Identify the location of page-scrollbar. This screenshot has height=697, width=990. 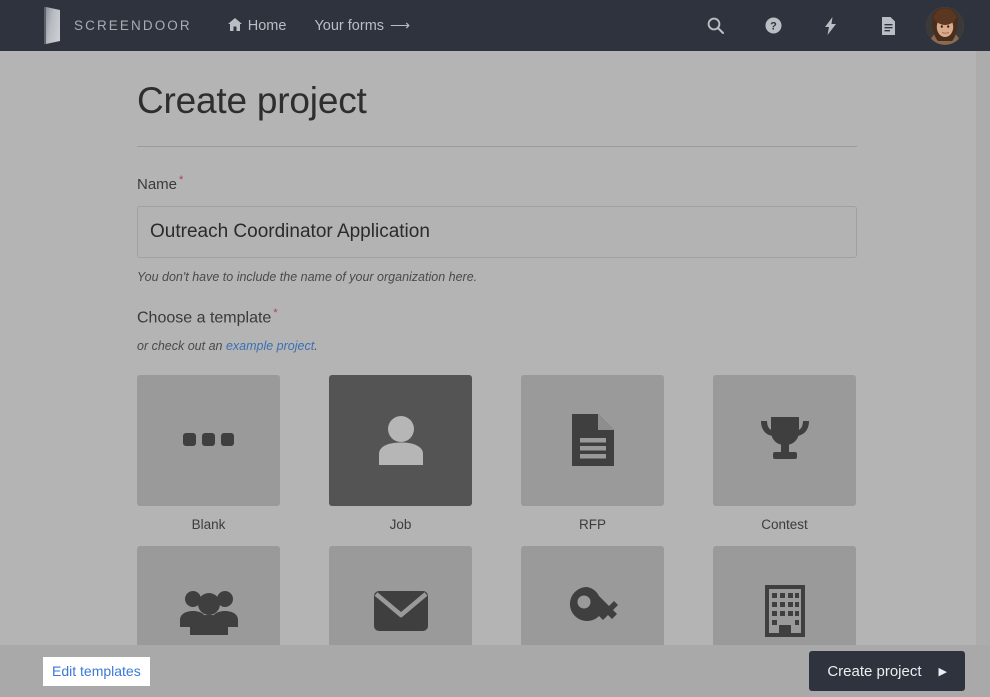
(983, 374).